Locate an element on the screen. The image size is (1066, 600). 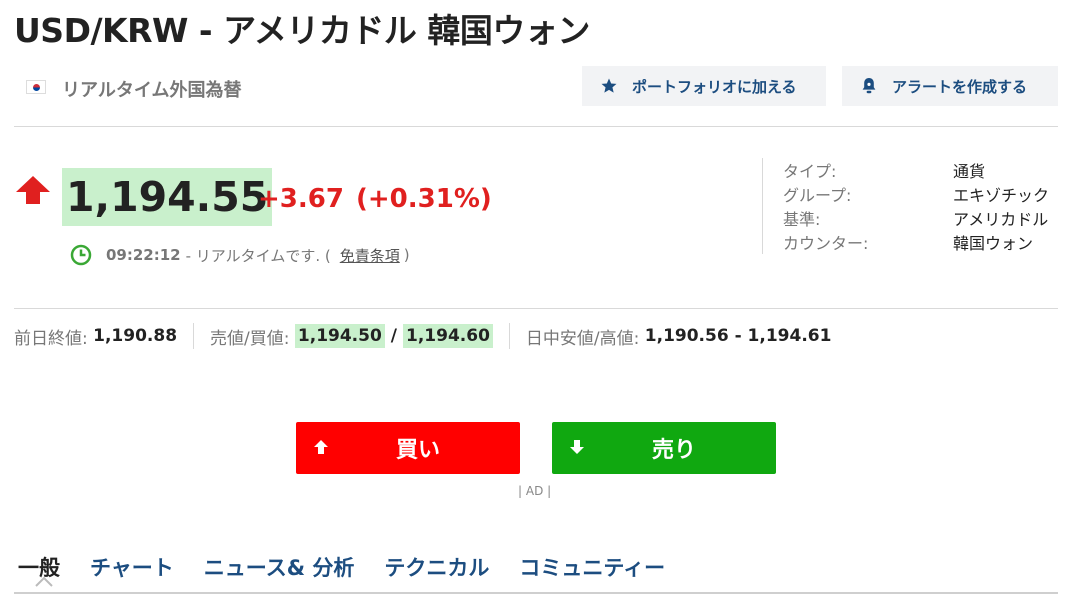
info-row-counter: カウンター: 韓国ウォン is located at coordinates (922, 242).